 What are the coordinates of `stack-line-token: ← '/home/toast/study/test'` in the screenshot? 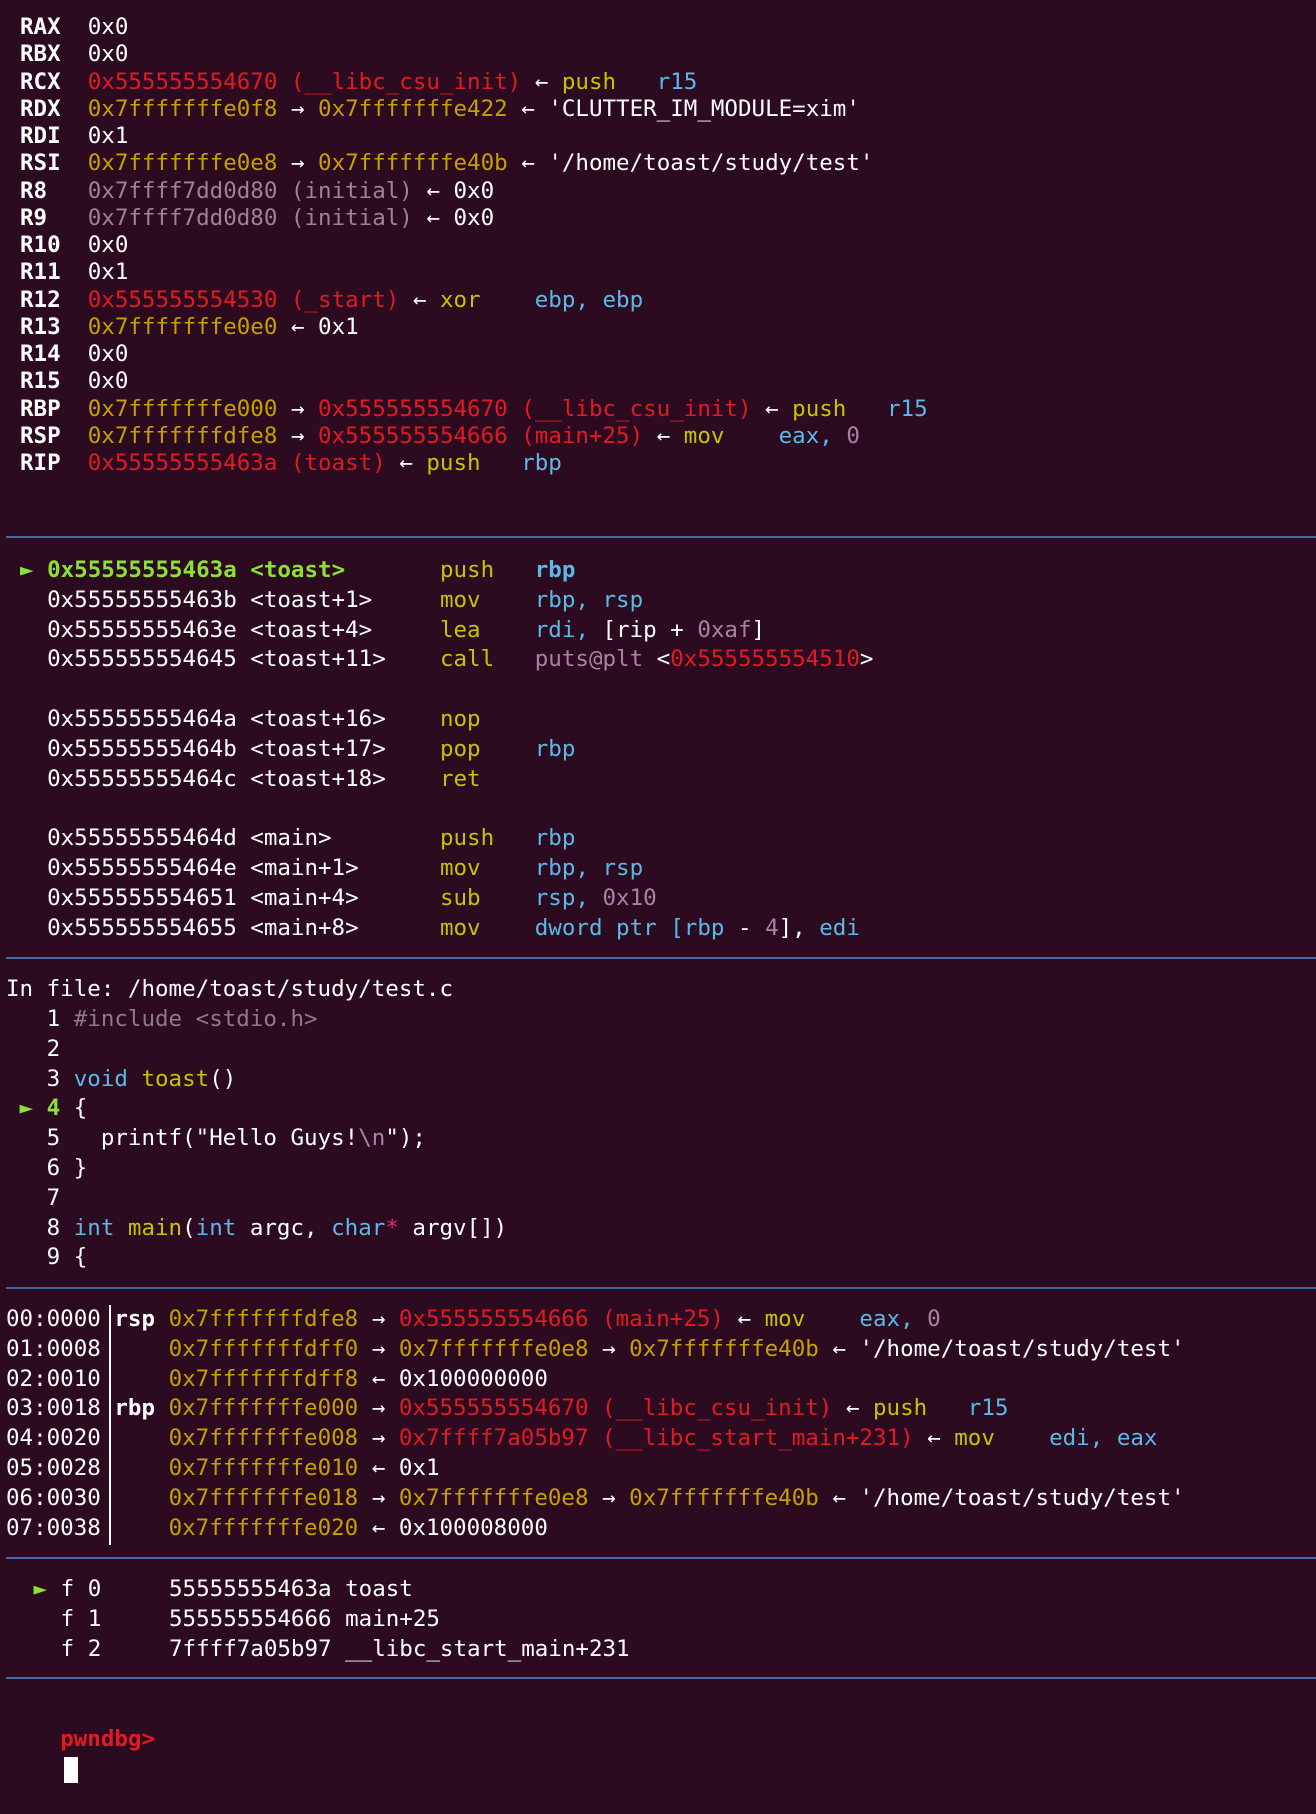 It's located at (1001, 1497).